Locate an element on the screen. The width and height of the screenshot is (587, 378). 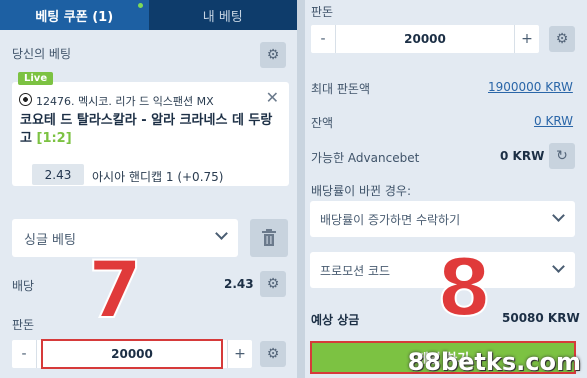
advancebet-value: 0 KRW is located at coordinates (522, 156).